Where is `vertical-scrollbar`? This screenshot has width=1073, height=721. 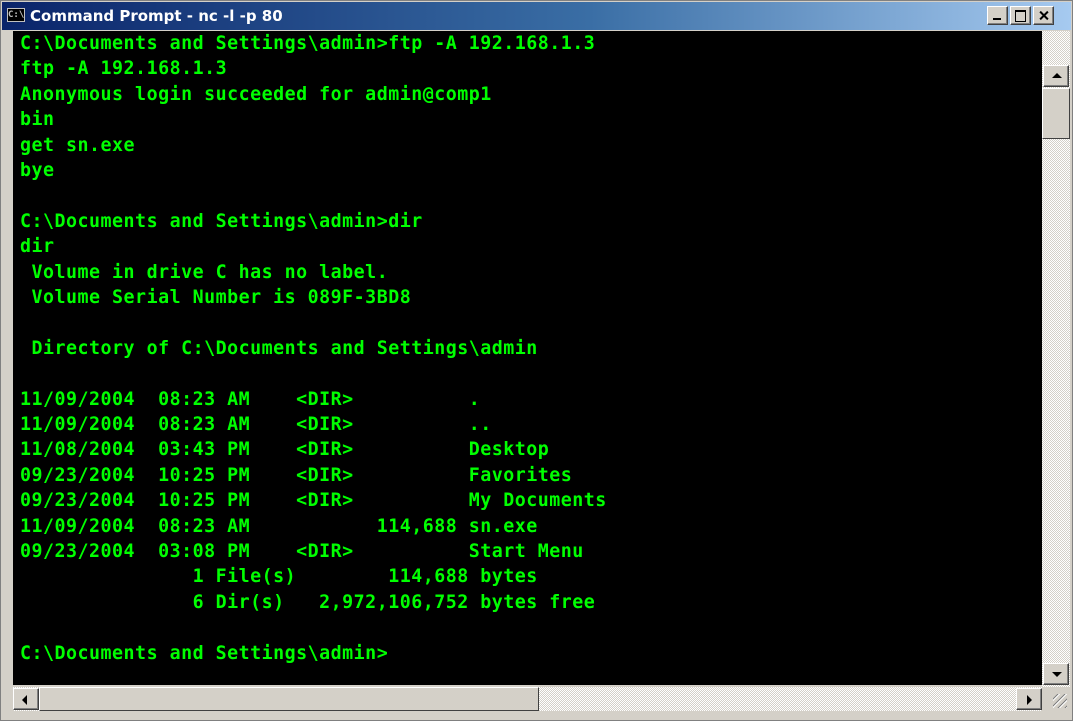
vertical-scrollbar is located at coordinates (1056, 359).